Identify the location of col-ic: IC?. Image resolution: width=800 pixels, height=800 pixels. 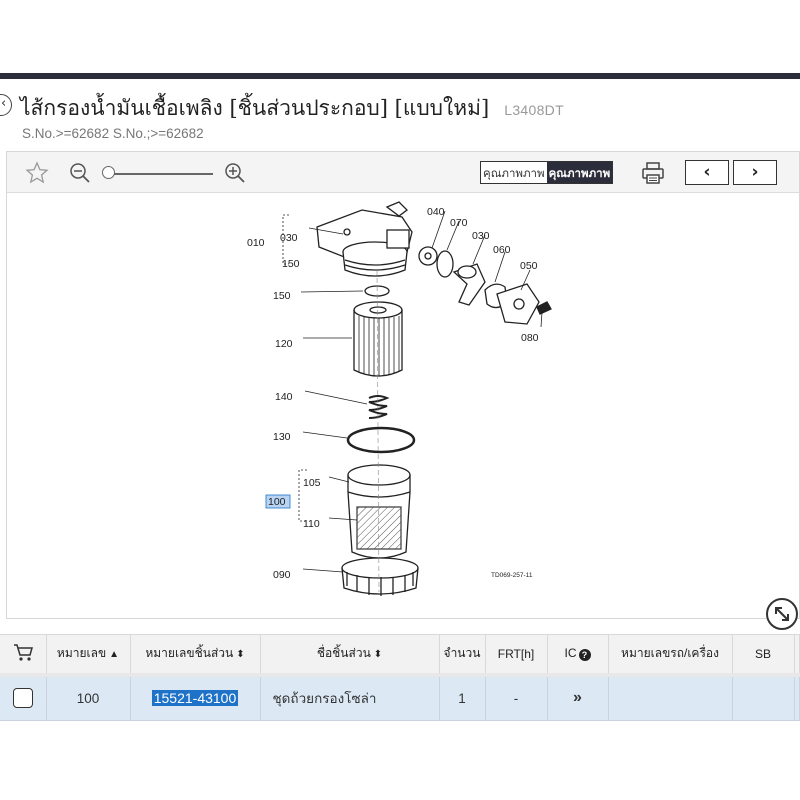
(578, 655).